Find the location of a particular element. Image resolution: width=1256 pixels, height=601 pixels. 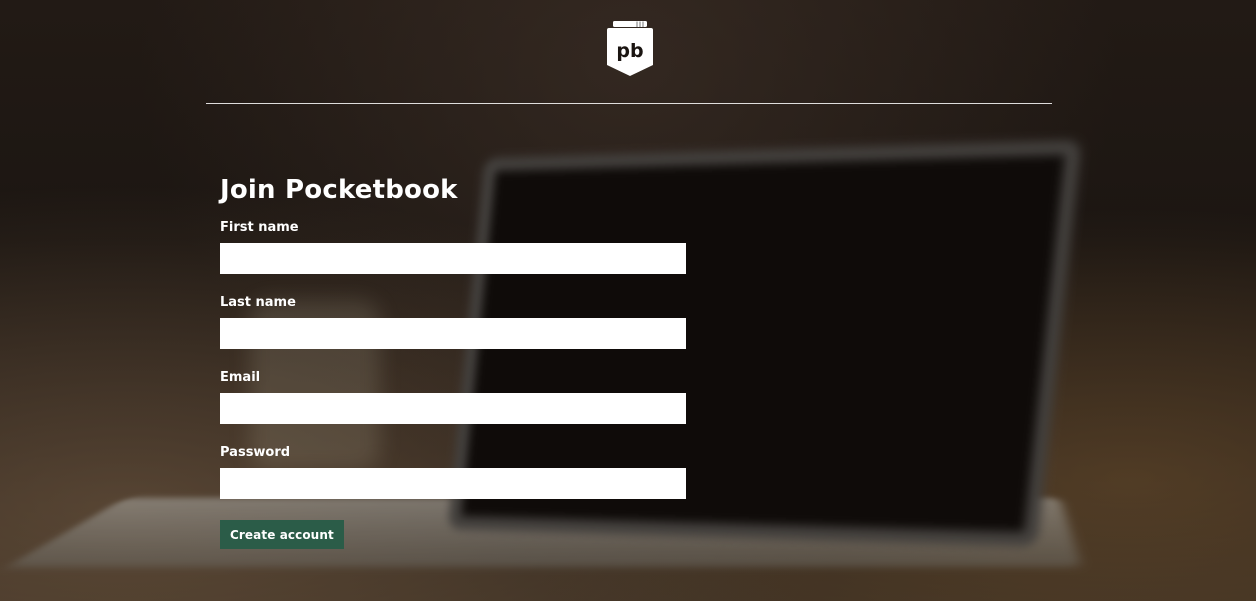

last-name-label: Last name is located at coordinates (258, 302).